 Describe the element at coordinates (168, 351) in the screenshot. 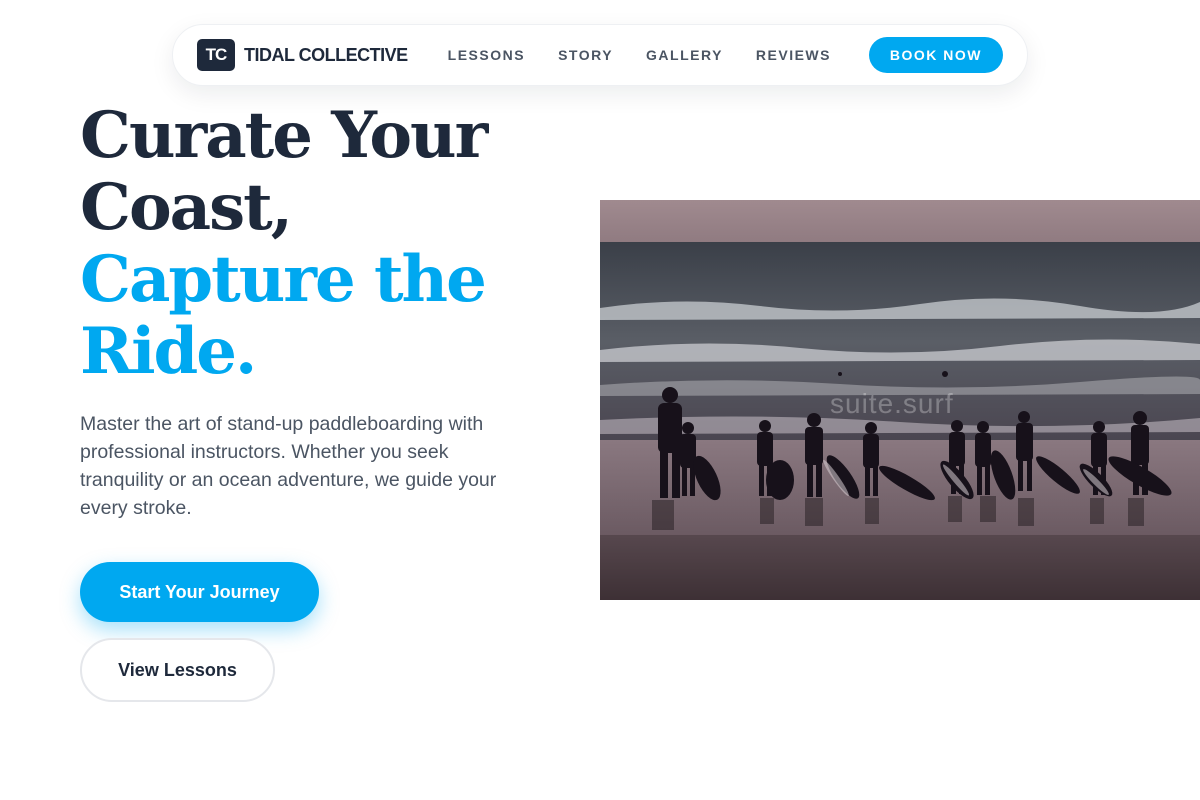

I see `headline-line-4: Ride.` at that location.